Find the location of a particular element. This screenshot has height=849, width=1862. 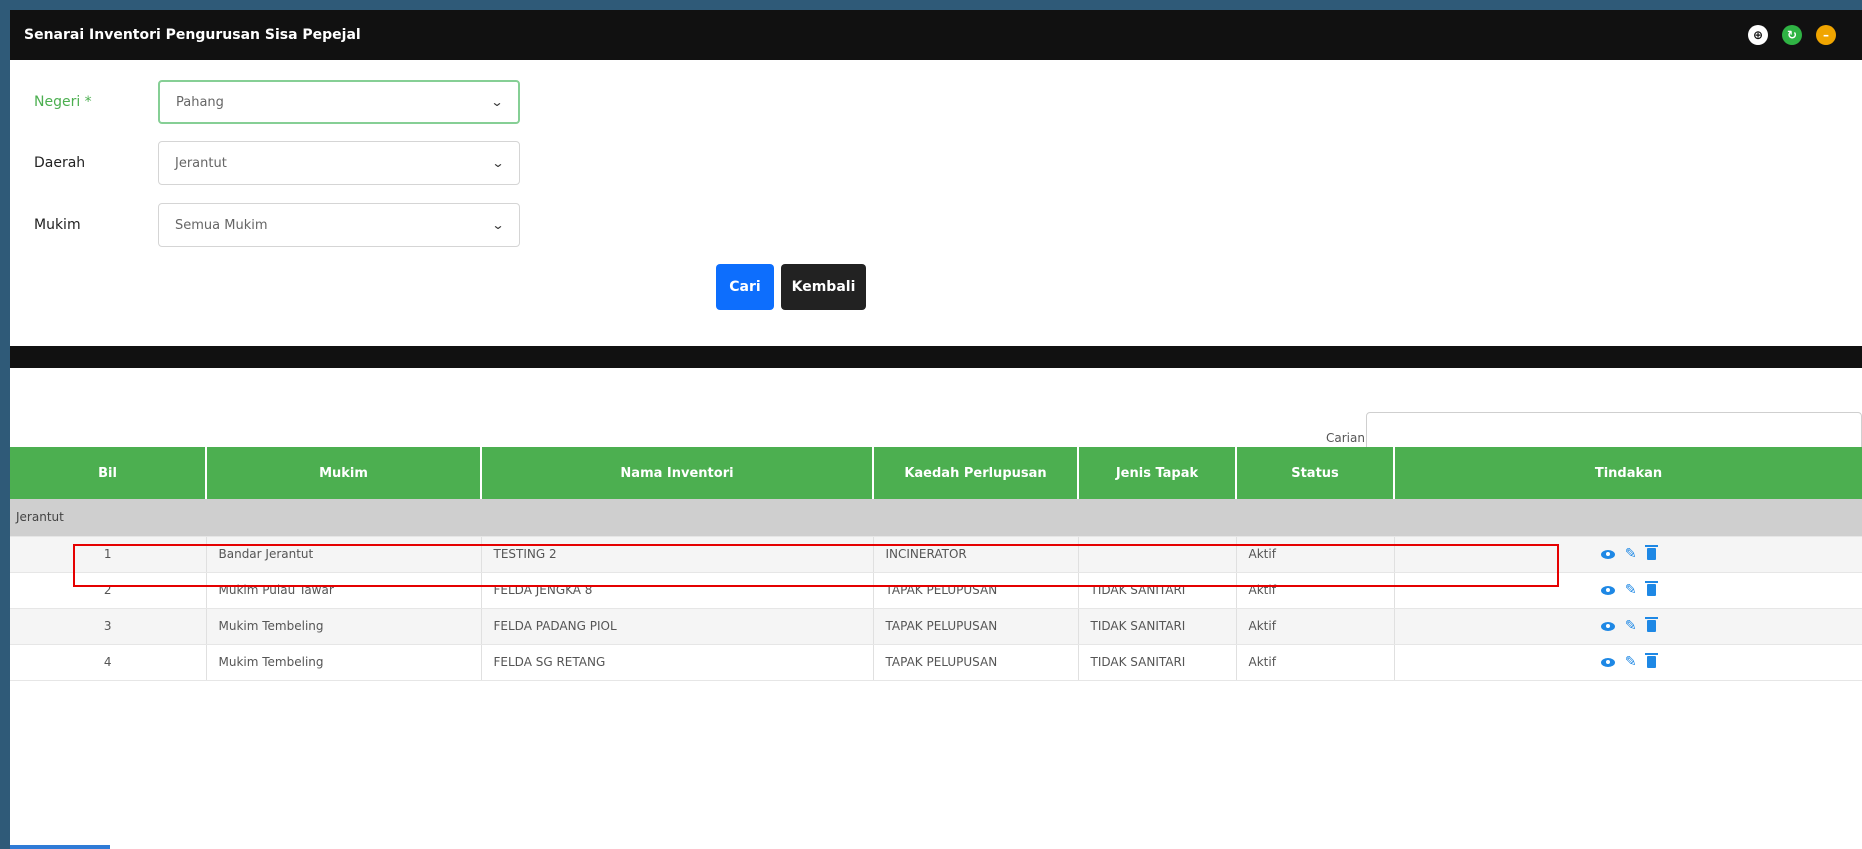

cell-bil: 3 is located at coordinates (108, 626).